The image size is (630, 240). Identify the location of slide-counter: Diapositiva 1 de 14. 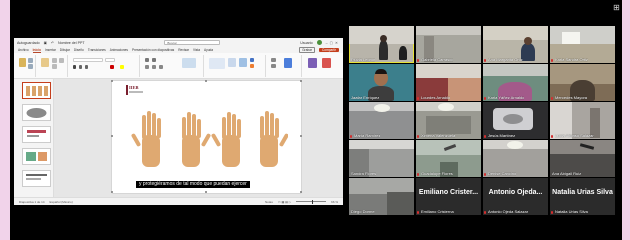
(32, 201).